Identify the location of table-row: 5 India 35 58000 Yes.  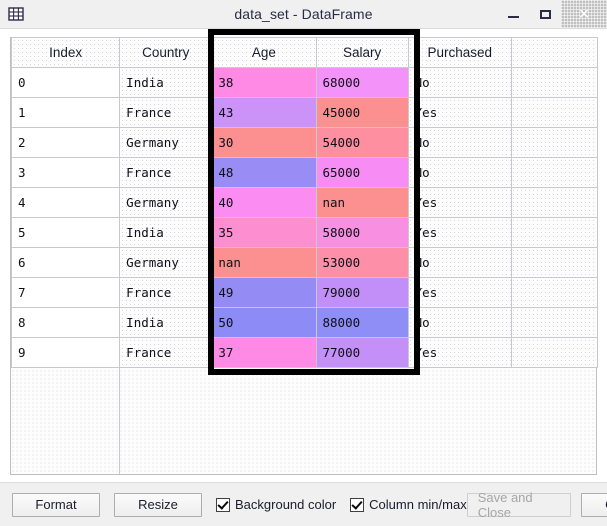
(304, 232).